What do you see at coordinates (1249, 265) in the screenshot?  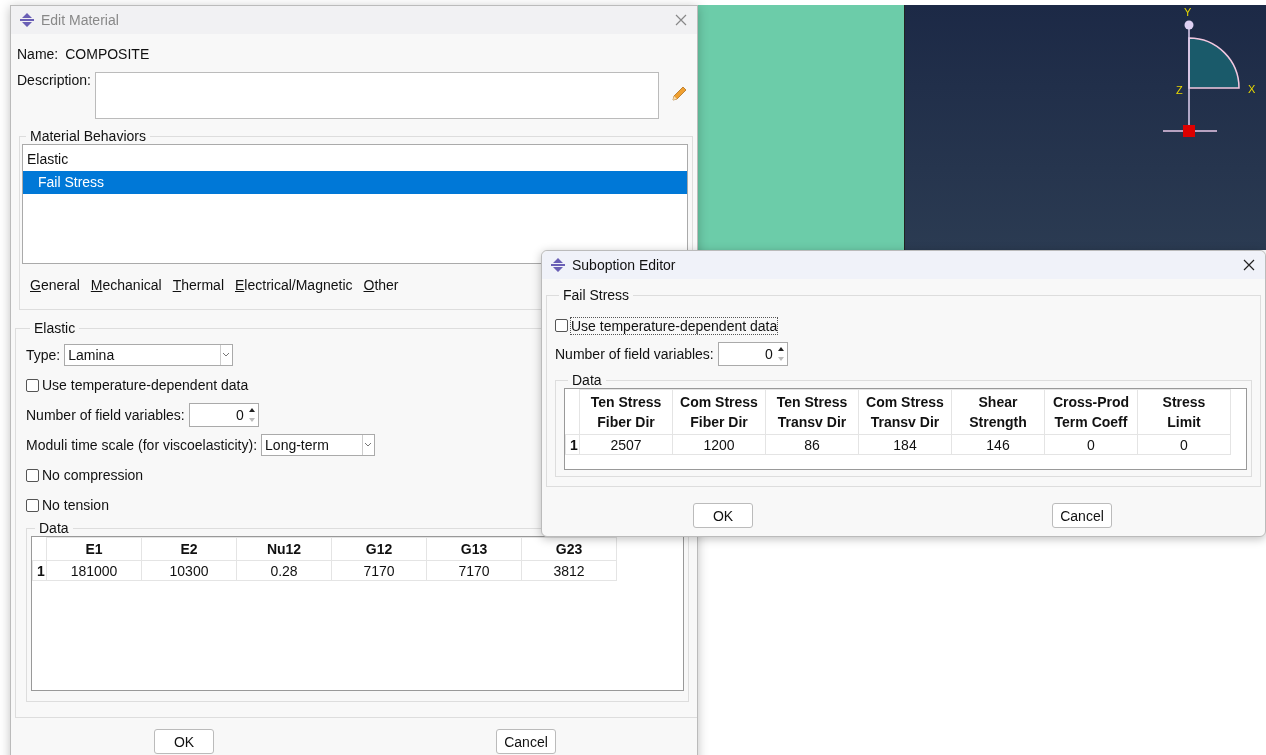 I see `close-icon` at bounding box center [1249, 265].